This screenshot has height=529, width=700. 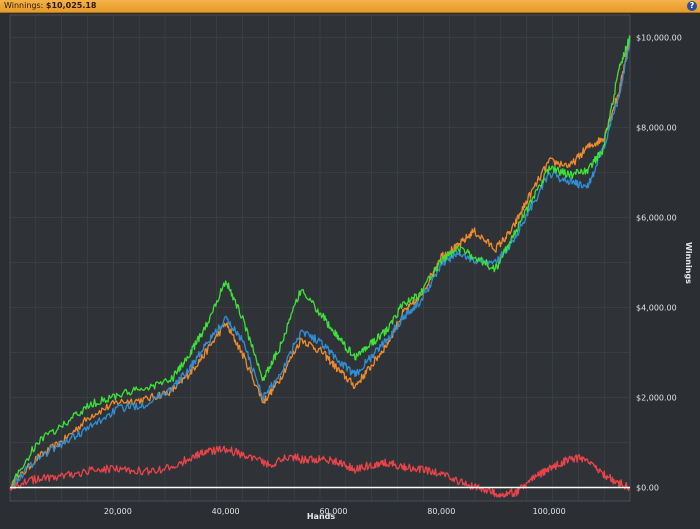 What do you see at coordinates (647, 488) in the screenshot?
I see `y-tick-label: $0.00` at bounding box center [647, 488].